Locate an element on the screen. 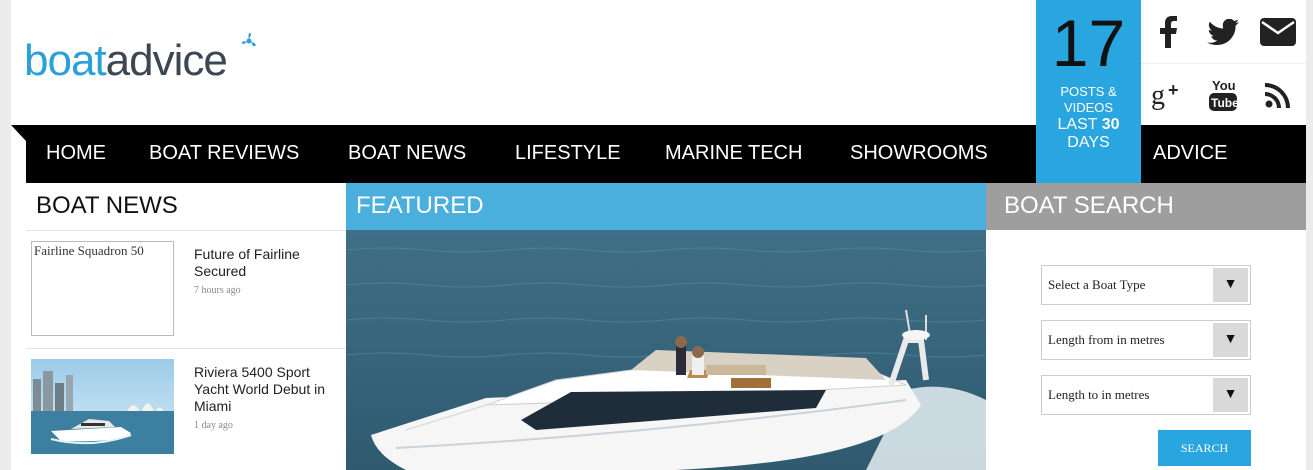 Image resolution: width=1313 pixels, height=470 pixels. length-from-select: Length from in metres ▼ is located at coordinates (1146, 340).